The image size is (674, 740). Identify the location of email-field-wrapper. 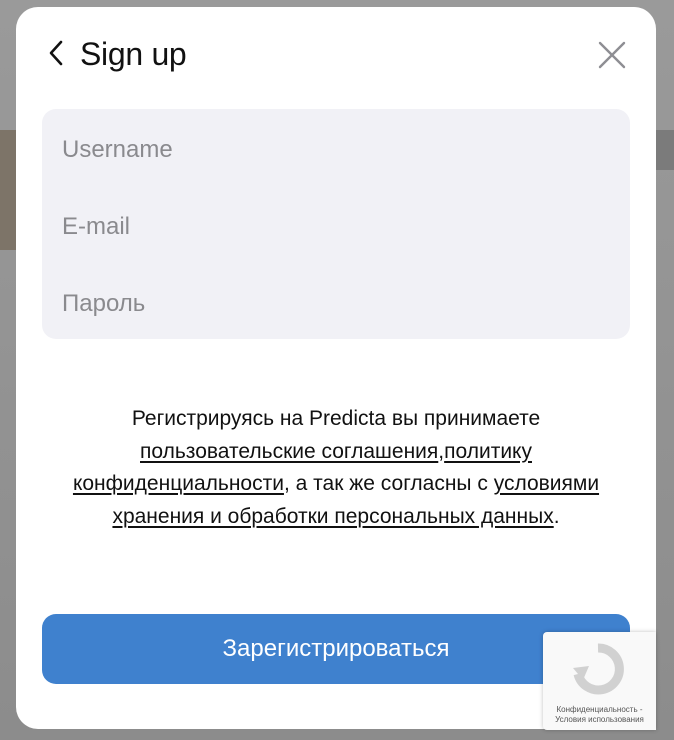
(336, 227).